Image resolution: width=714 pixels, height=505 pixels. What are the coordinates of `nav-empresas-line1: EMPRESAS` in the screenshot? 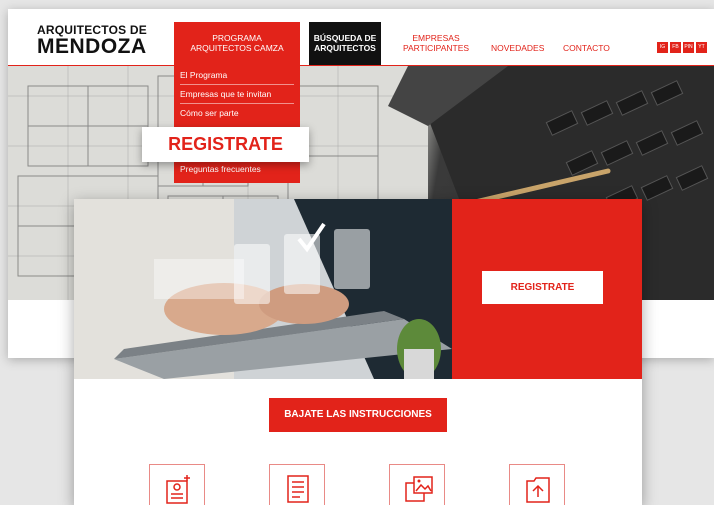 It's located at (436, 38).